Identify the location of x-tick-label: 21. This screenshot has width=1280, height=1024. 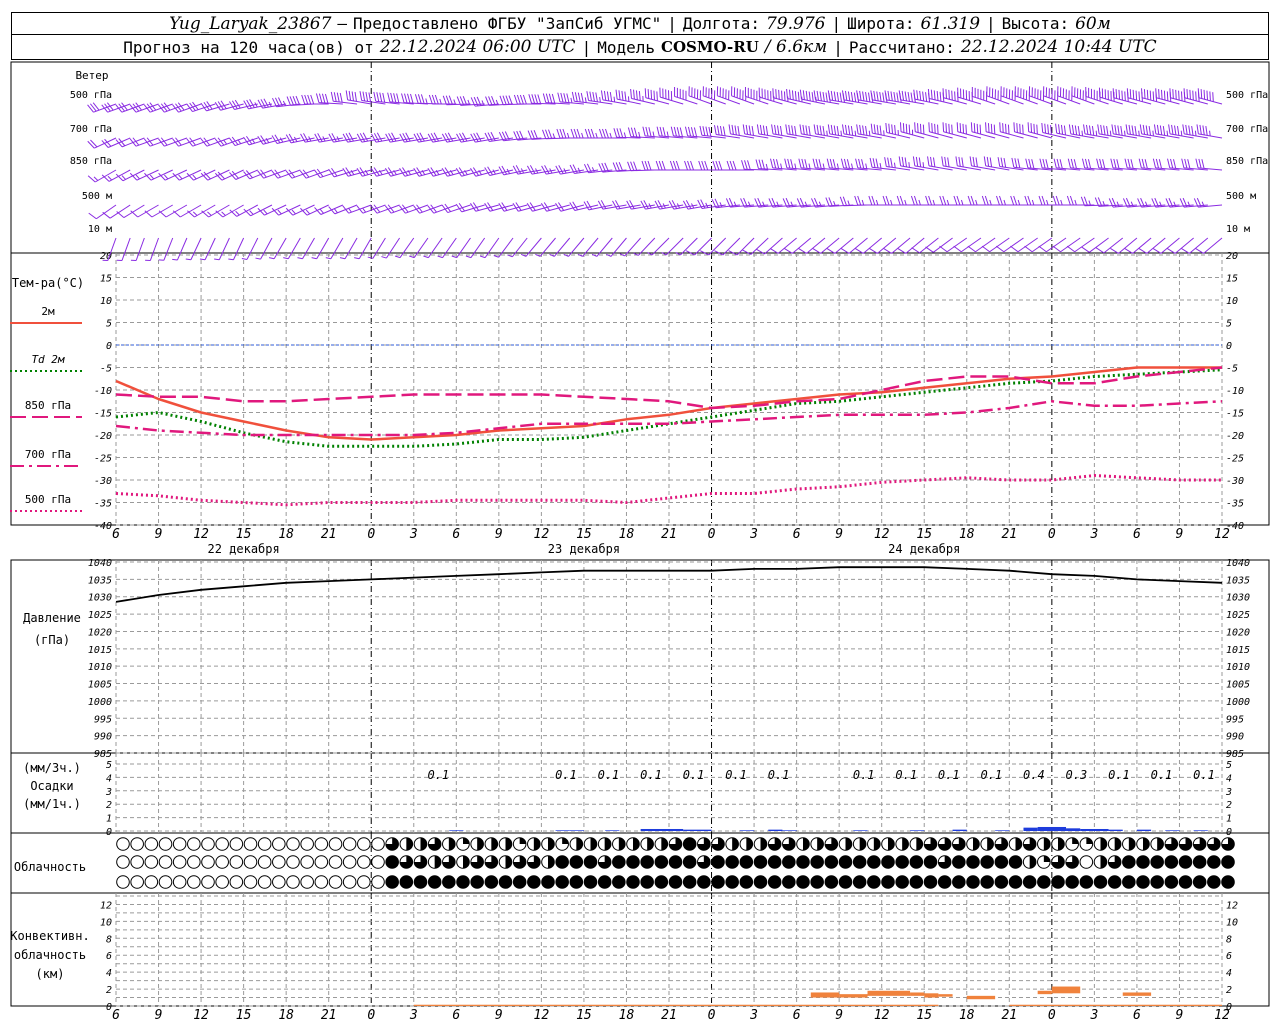
(329, 534).